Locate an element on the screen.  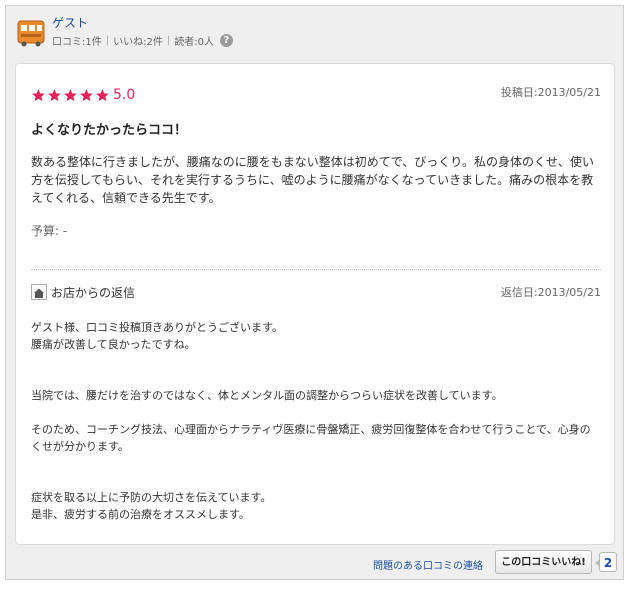
rating: 5.0 is located at coordinates (83, 95).